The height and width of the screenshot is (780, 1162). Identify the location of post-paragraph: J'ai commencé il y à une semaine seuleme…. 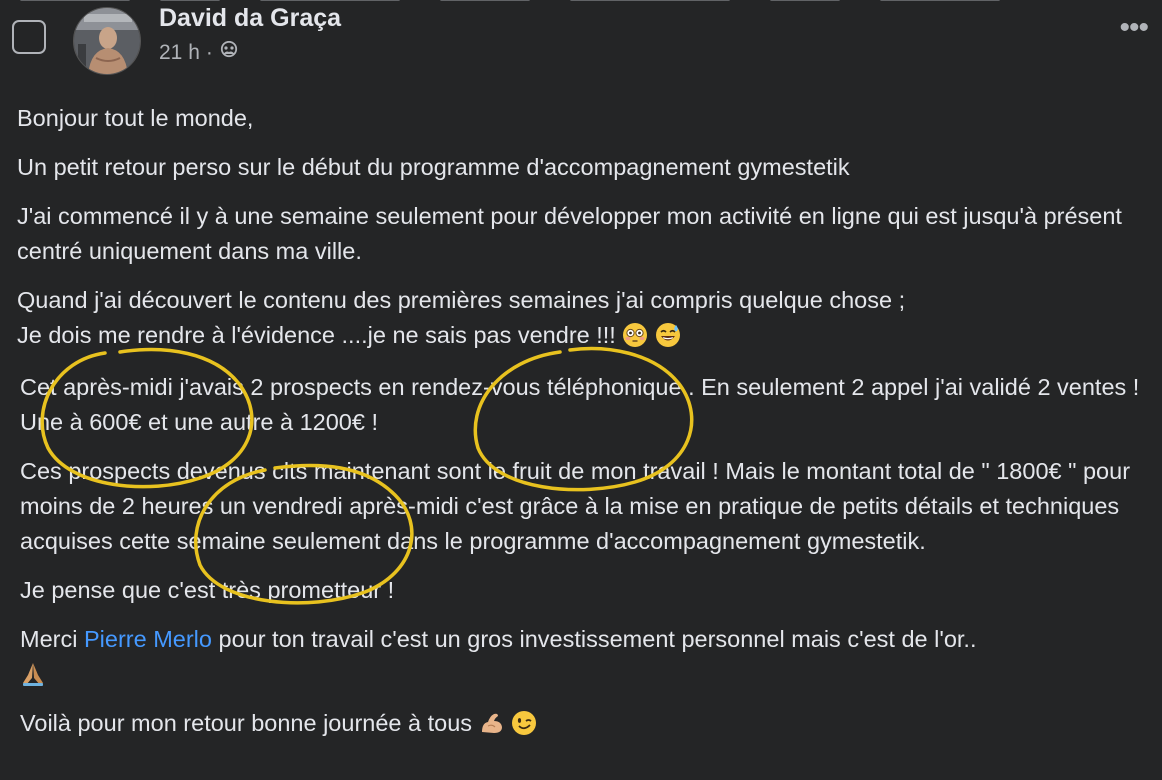
(569, 233).